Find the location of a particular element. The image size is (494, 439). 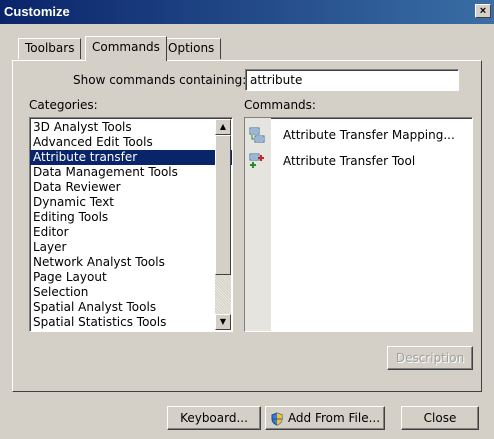

category-item: Page Layout is located at coordinates (131, 277).